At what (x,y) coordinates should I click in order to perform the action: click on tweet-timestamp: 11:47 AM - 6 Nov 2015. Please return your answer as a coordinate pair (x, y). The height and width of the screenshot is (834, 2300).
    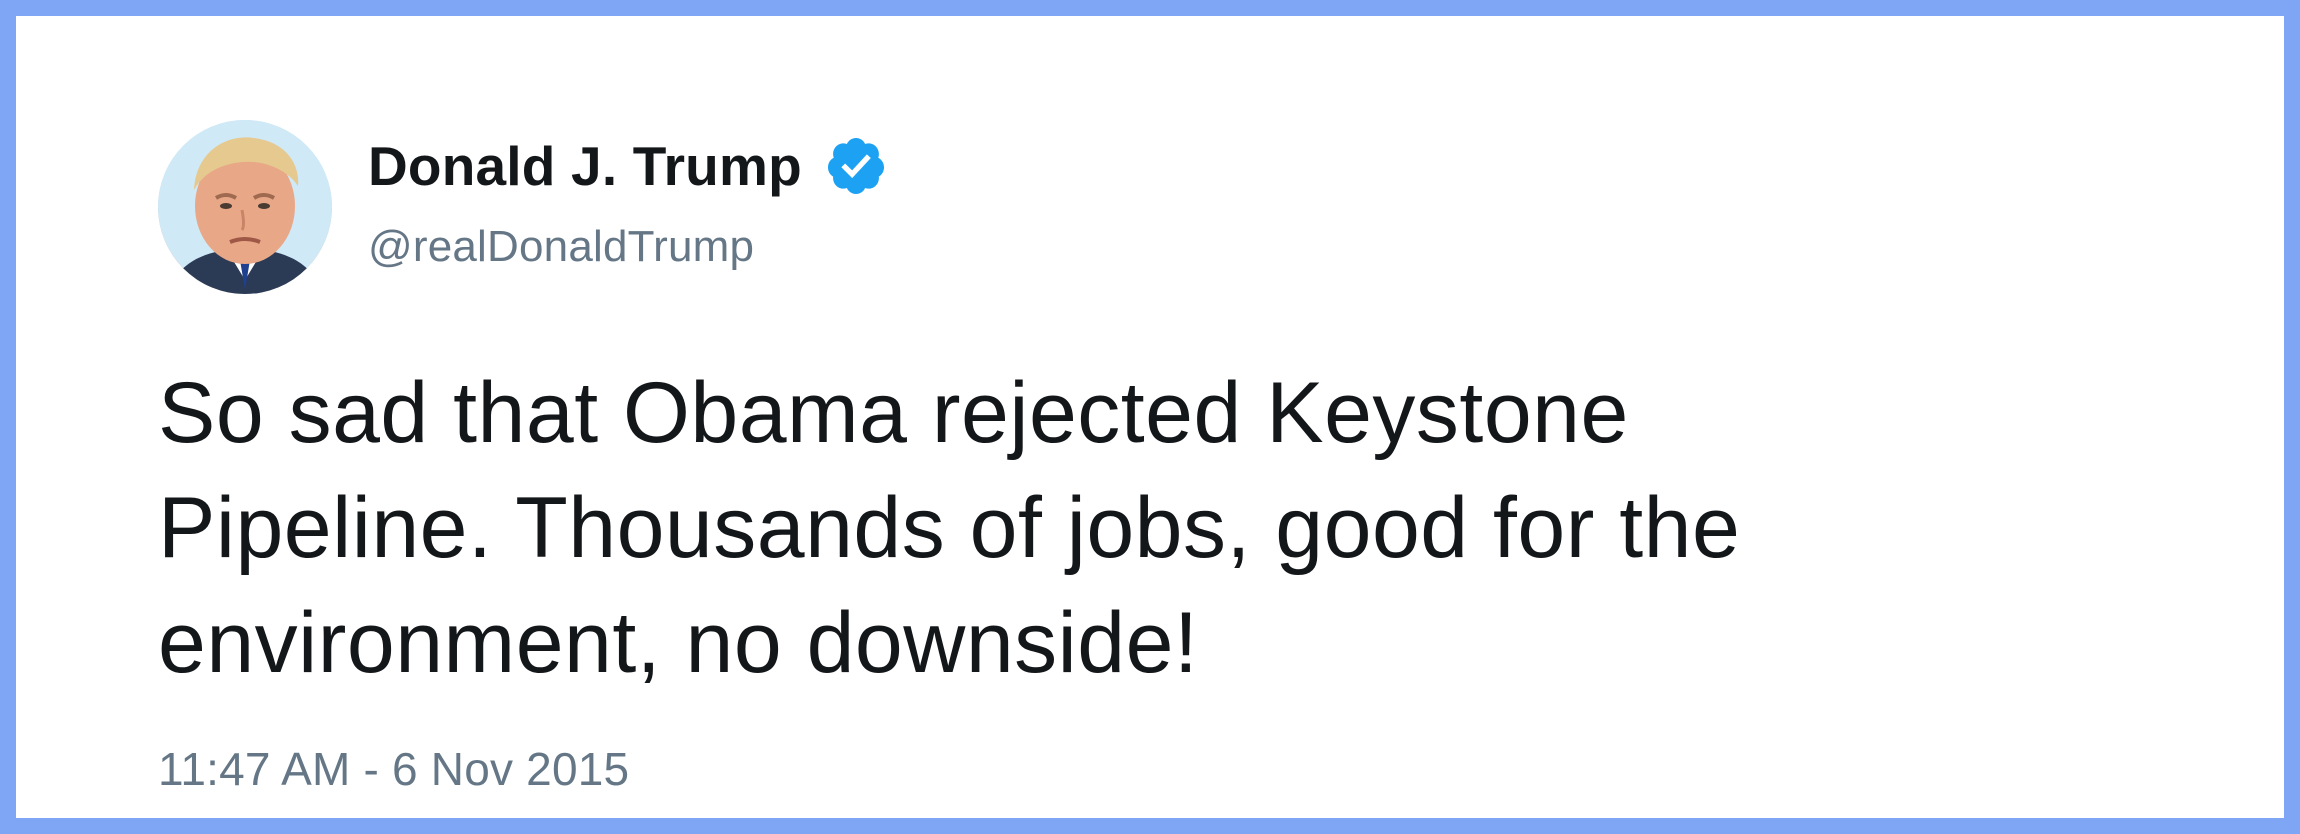
    Looking at the image, I should click on (393, 769).